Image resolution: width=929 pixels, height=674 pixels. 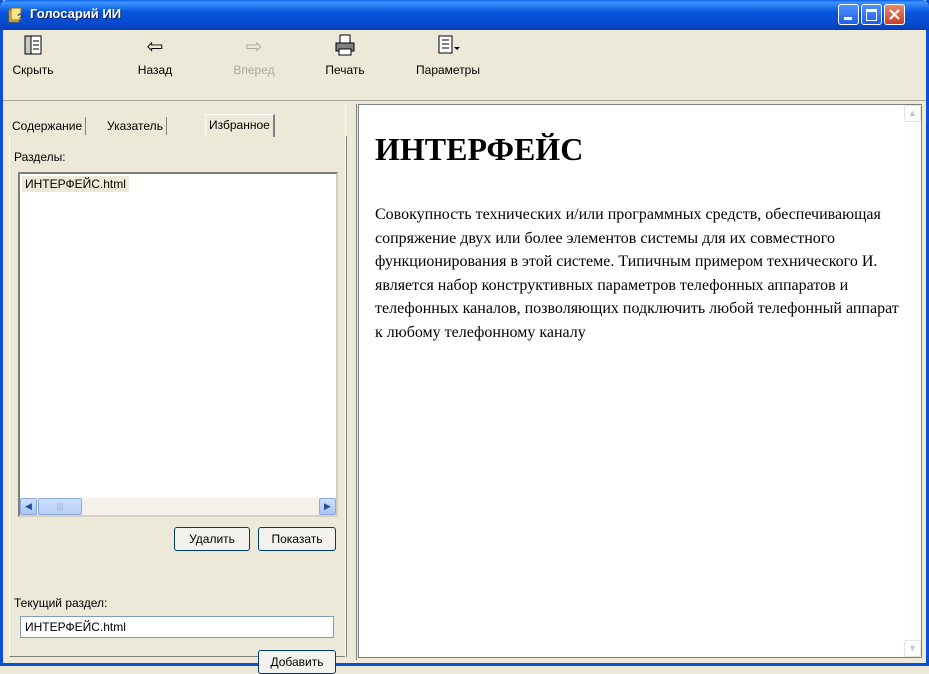 What do you see at coordinates (75, 184) in the screenshot?
I see `list-item: ИНТЕРФЕЙС.html` at bounding box center [75, 184].